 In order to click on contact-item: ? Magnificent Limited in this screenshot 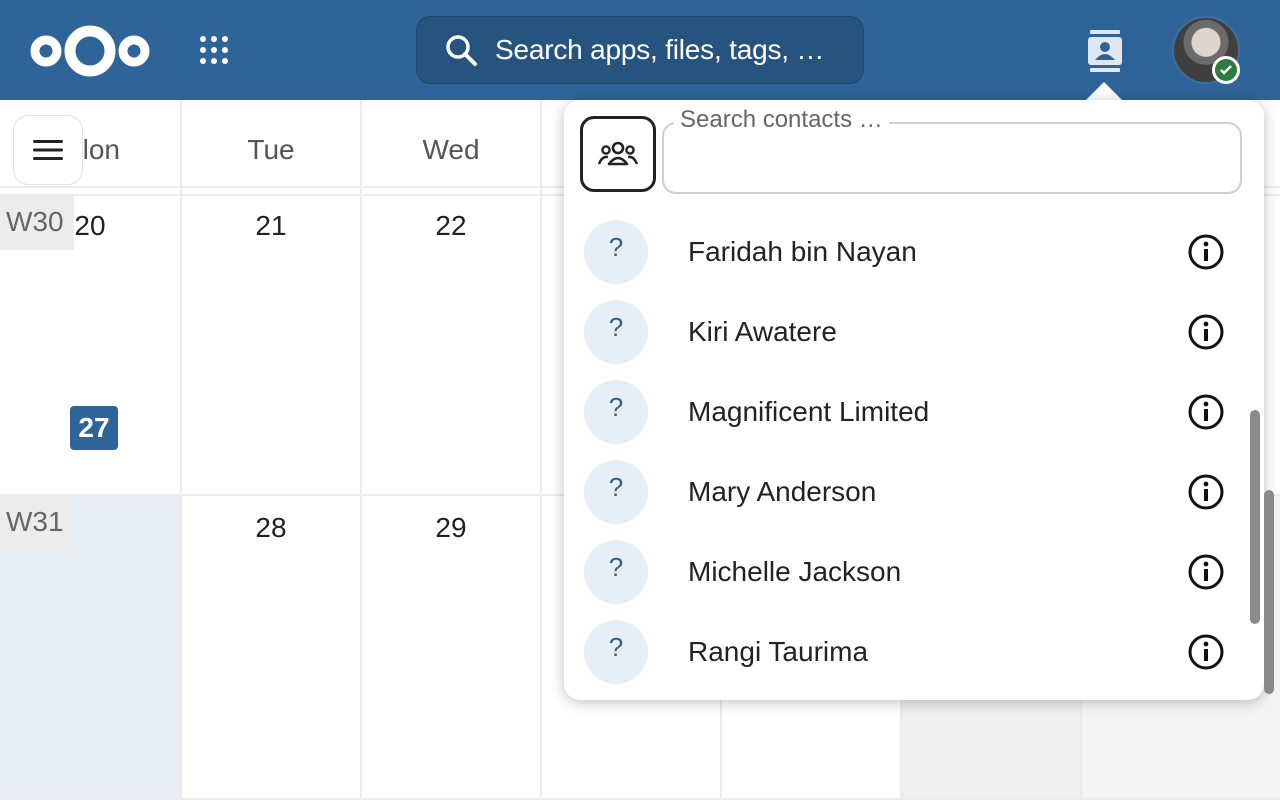, I will do `click(914, 412)`.